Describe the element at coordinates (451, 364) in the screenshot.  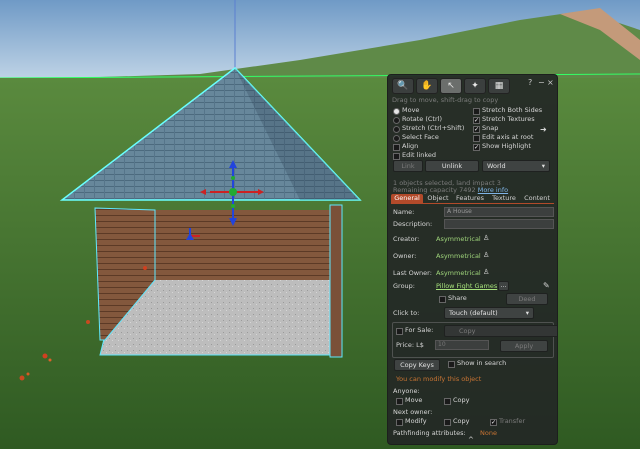
I see `show-in-search-checkbox` at that location.